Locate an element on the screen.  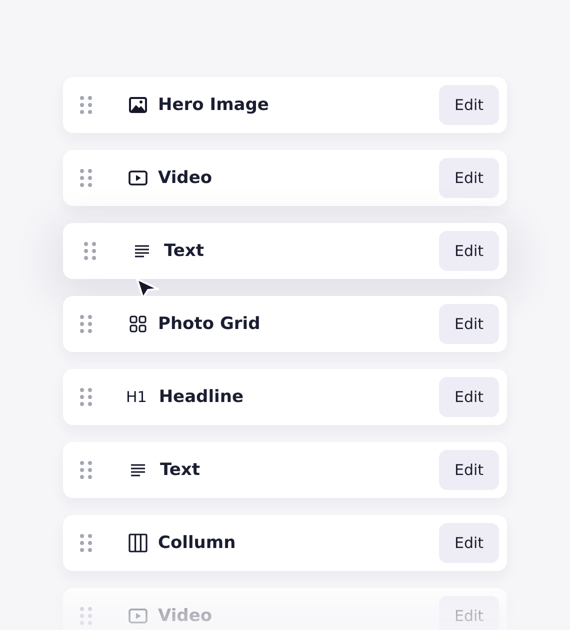
block-row: Hero Image Edit is located at coordinates (285, 105).